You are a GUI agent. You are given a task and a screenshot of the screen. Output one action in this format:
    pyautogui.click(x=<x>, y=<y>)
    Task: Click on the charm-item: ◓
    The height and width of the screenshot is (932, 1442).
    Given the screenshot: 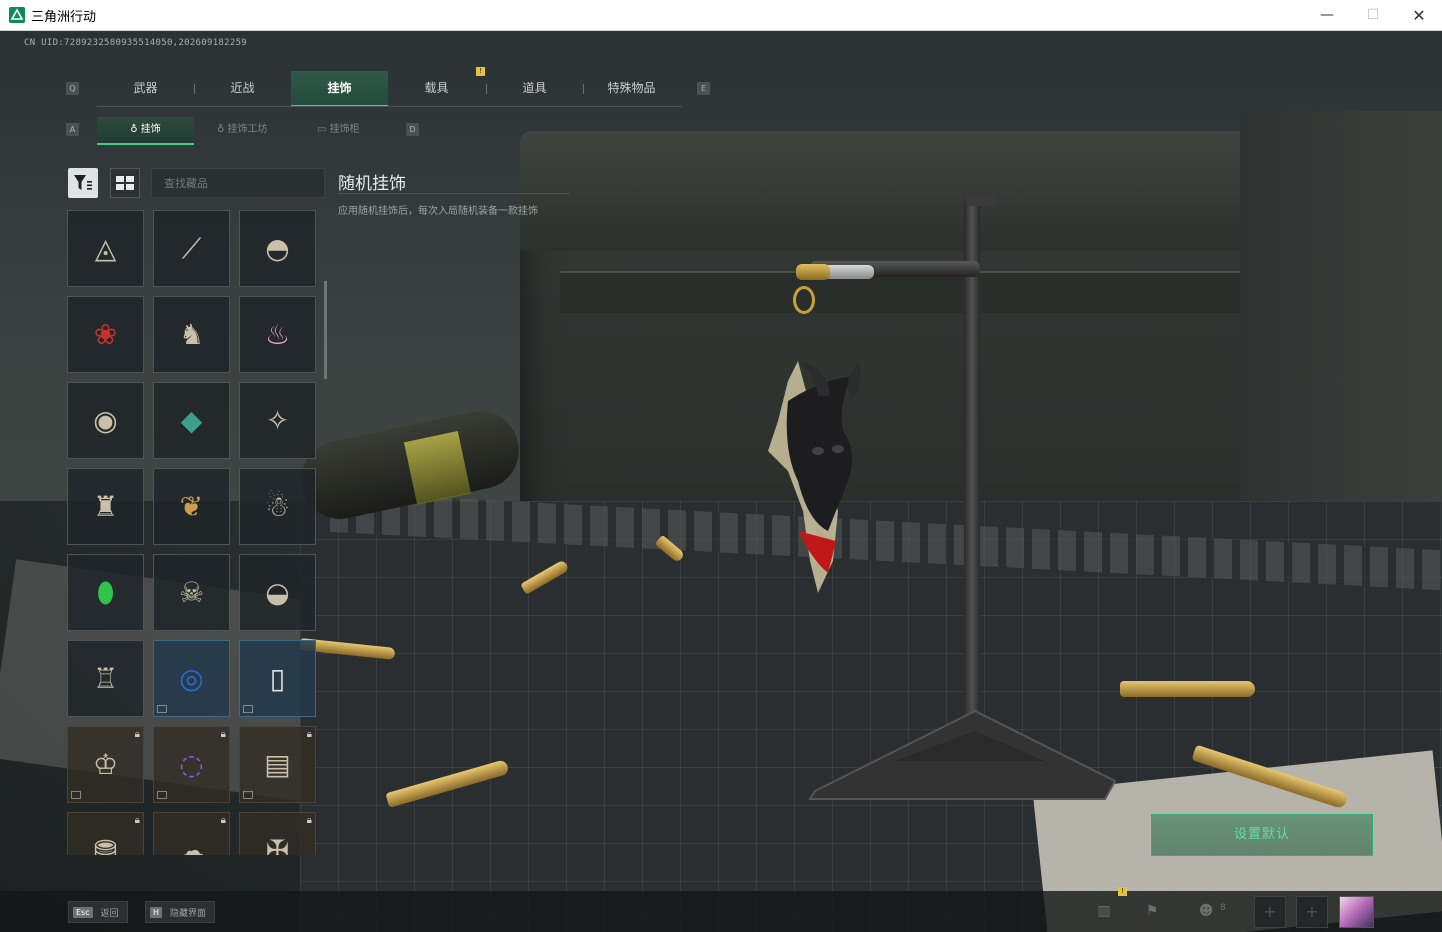 What is the action you would take?
    pyautogui.click(x=277, y=248)
    